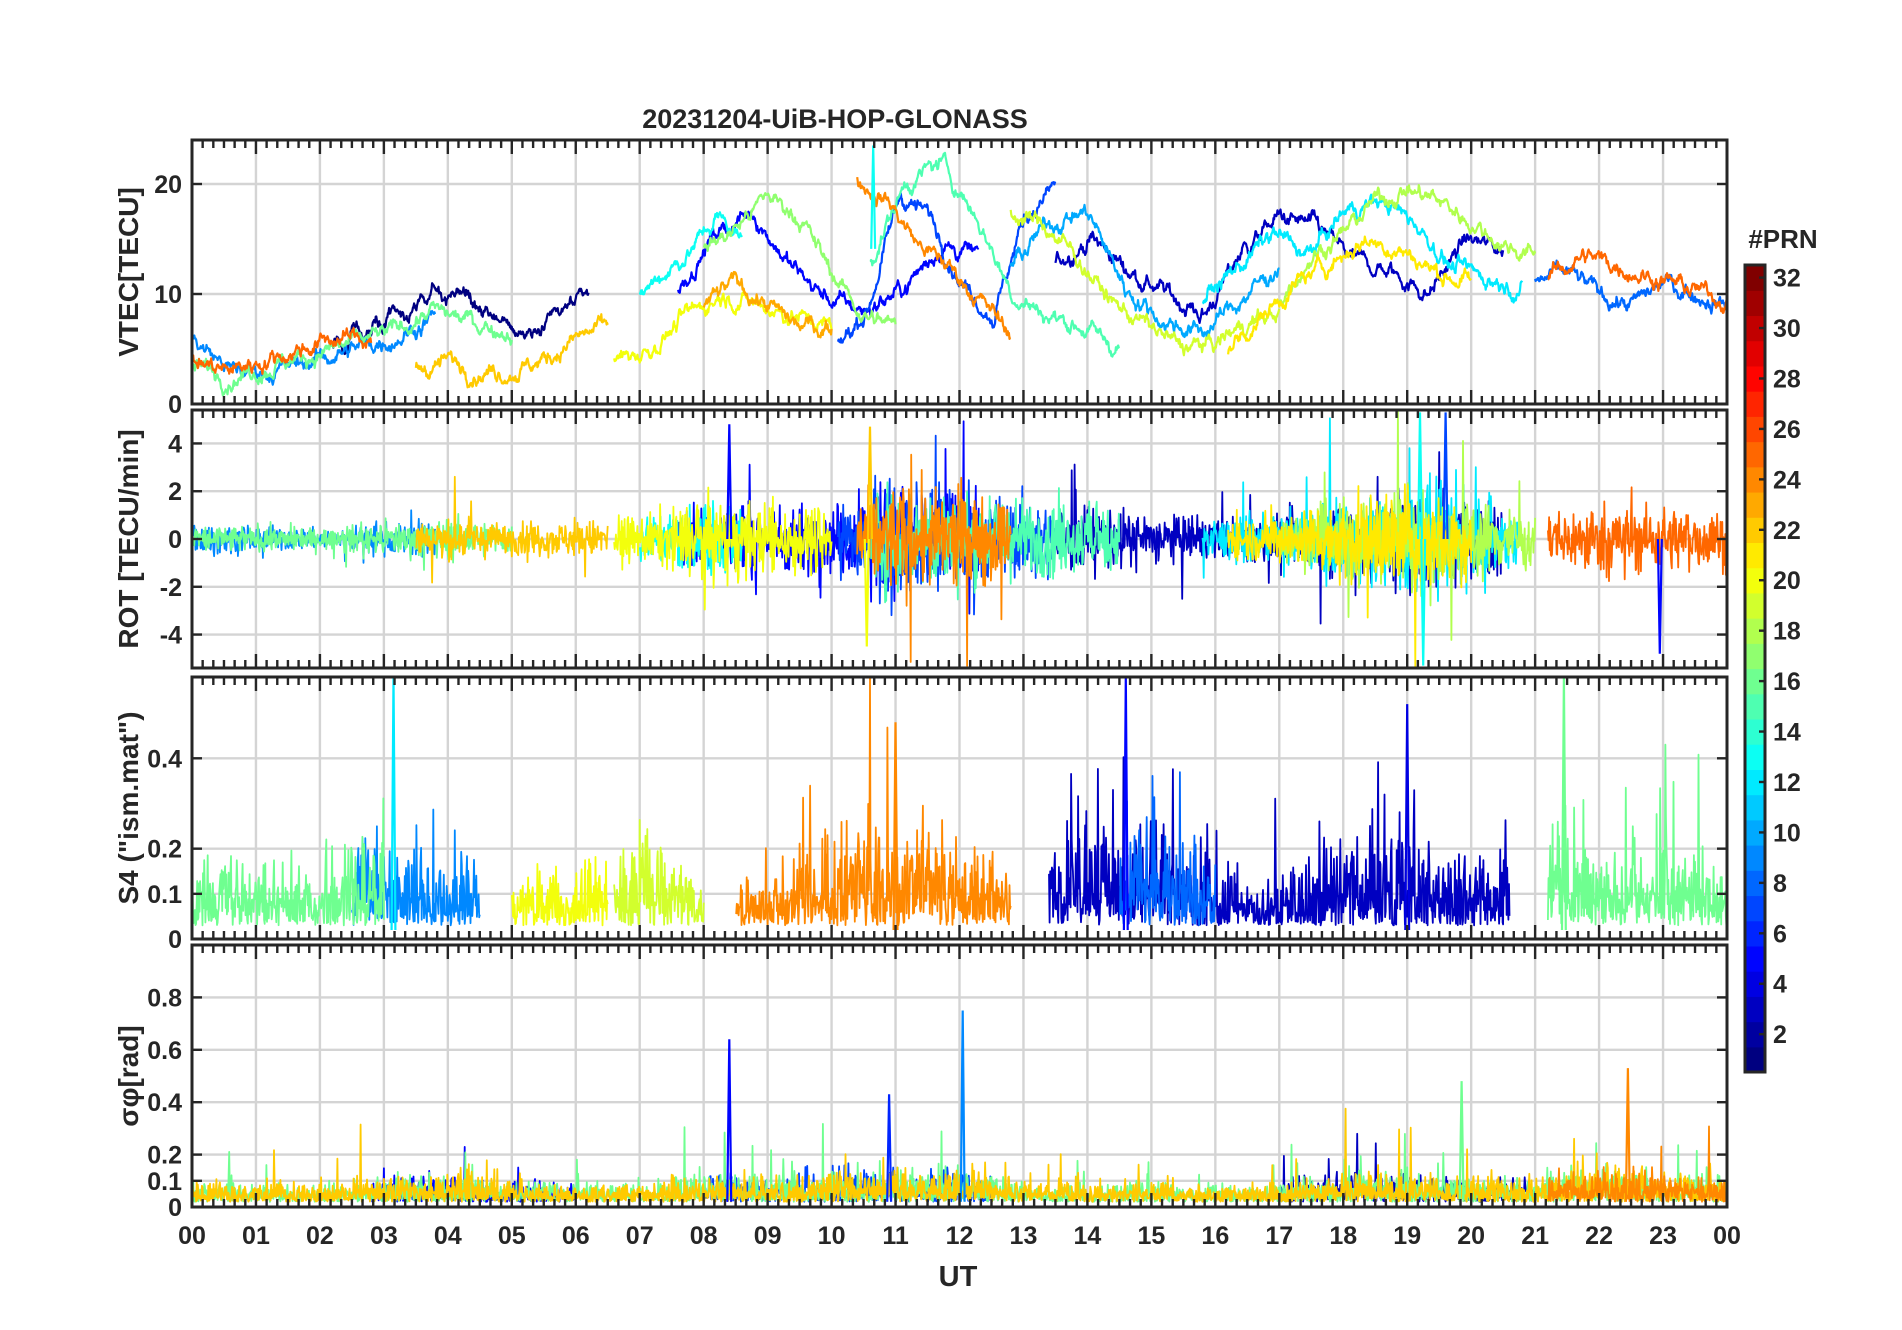  Describe the element at coordinates (895, 1236) in the screenshot. I see `xtick-label-11: 11` at that location.